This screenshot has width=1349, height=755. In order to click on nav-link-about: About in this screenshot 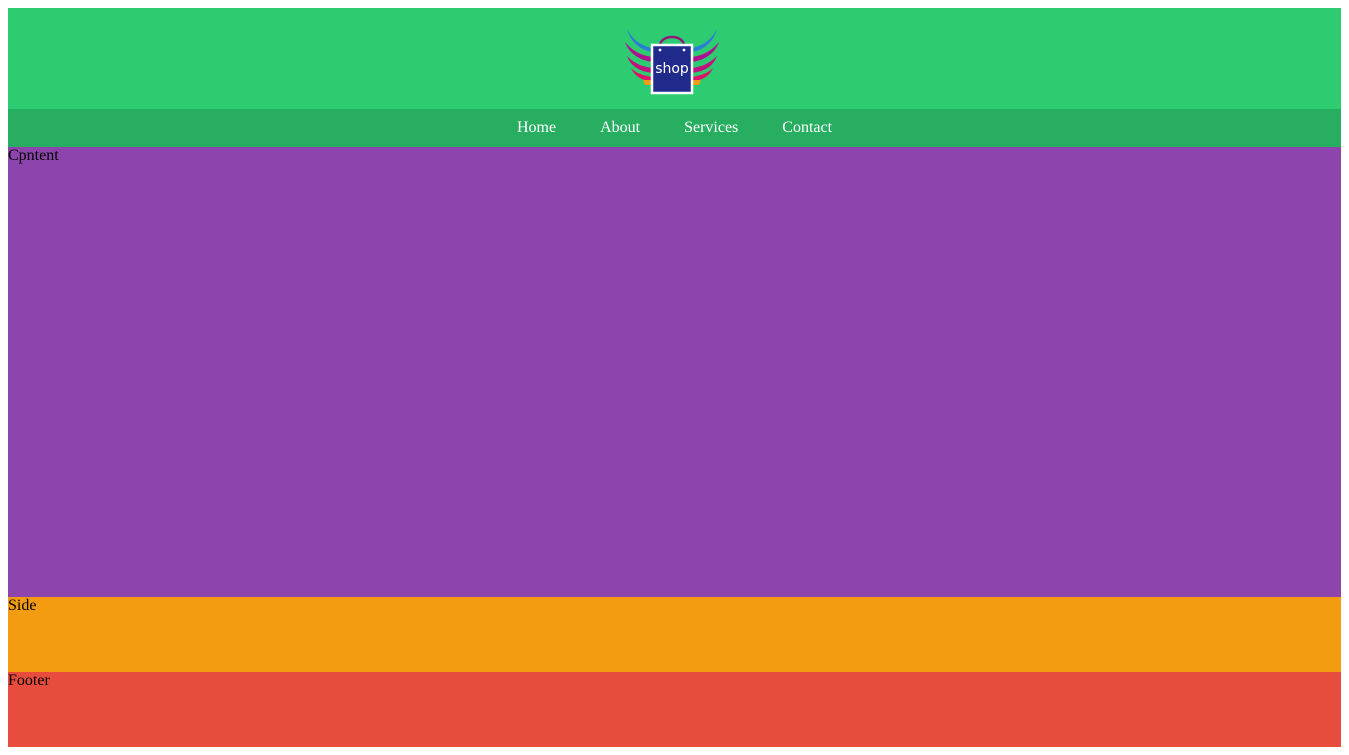, I will do `click(620, 128)`.